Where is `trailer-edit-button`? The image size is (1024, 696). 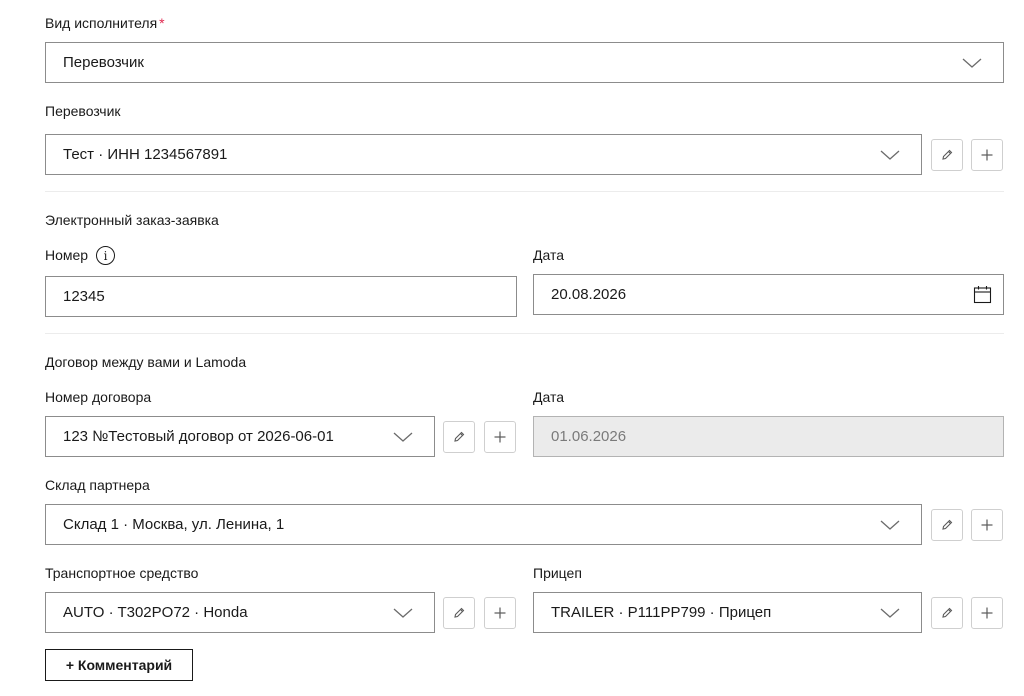
trailer-edit-button is located at coordinates (947, 613).